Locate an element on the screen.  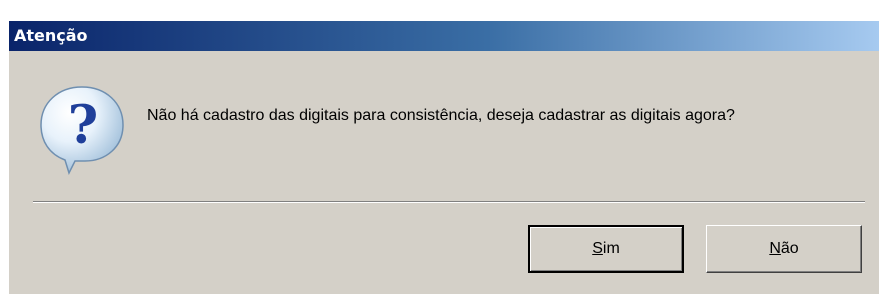
question-icon: ? is located at coordinates (82, 130).